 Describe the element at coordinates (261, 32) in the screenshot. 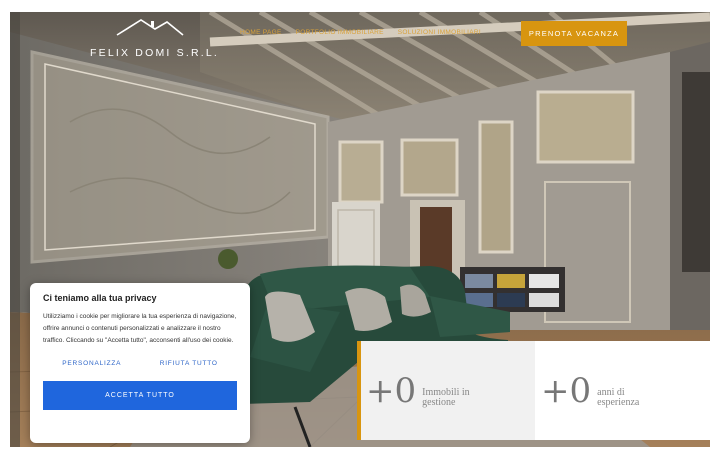

I see `nav-item-home-page: HOME PAGE` at that location.